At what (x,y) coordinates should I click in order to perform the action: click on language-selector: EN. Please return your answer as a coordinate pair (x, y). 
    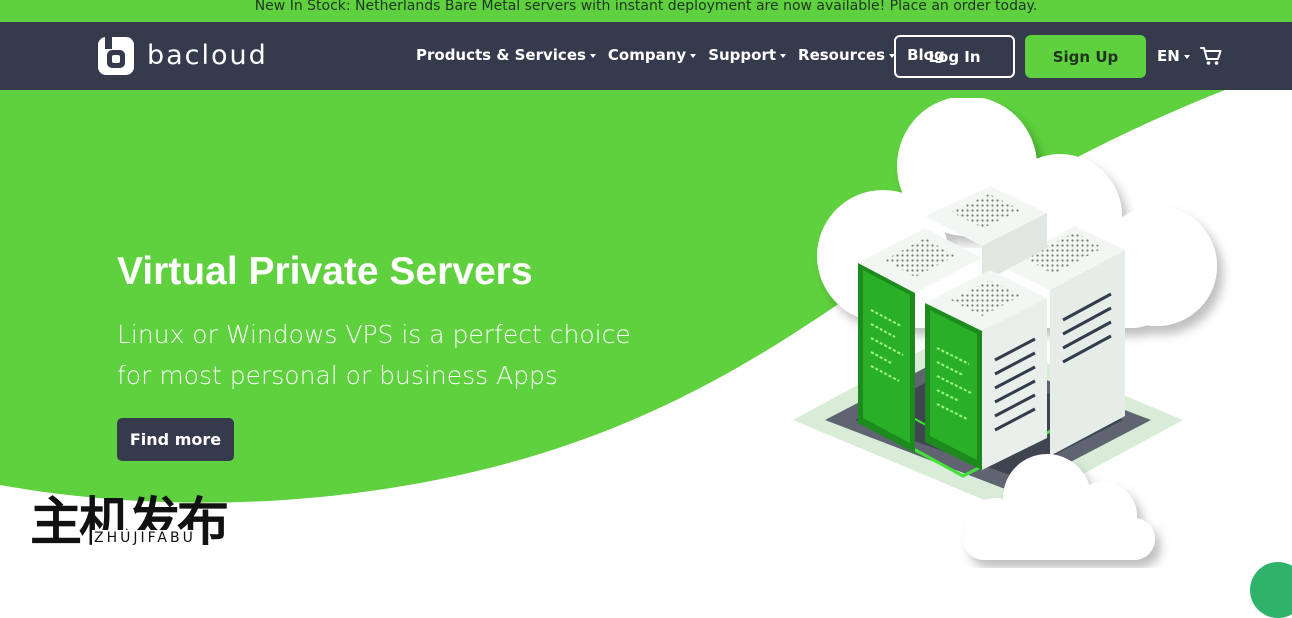
    Looking at the image, I should click on (1173, 56).